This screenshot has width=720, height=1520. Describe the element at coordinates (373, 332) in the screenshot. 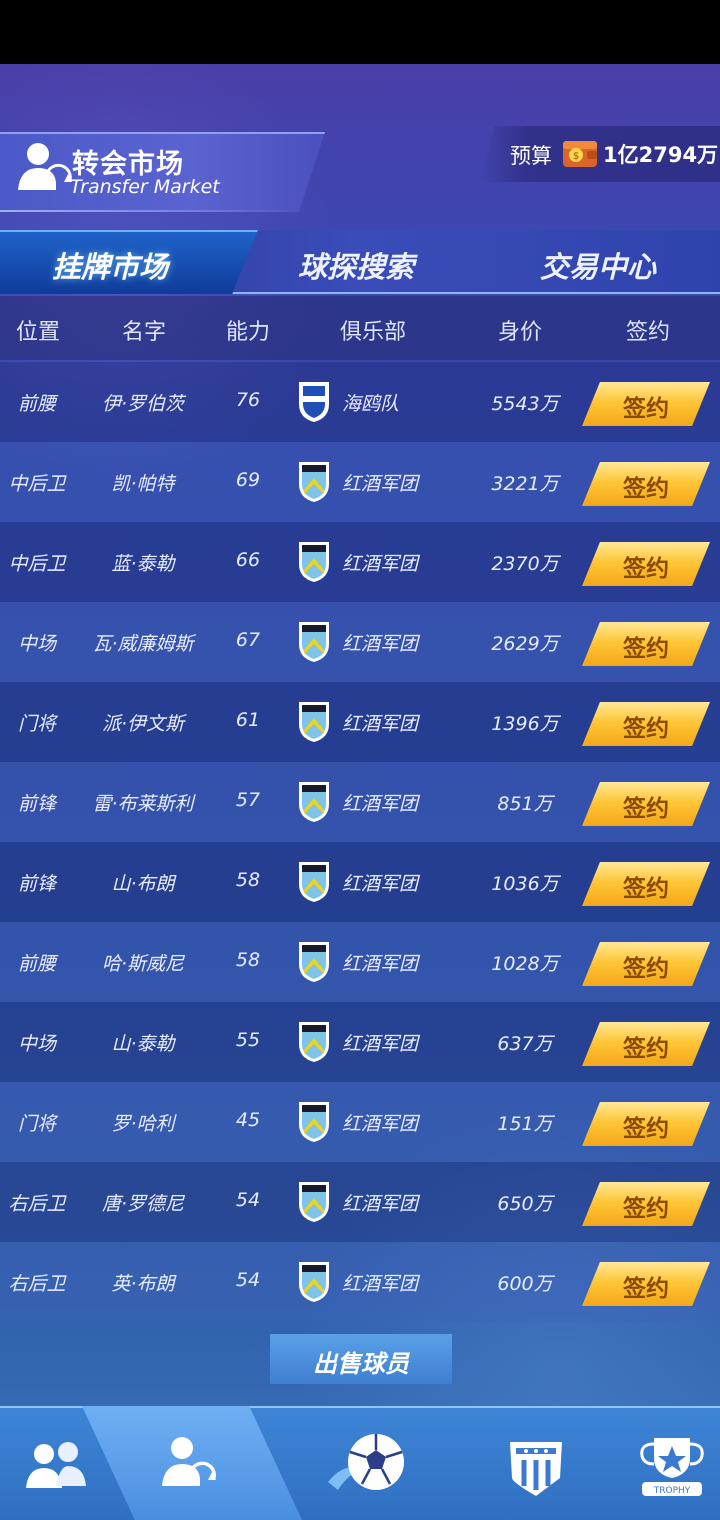

I see `column-header-club: 俱乐部` at that location.